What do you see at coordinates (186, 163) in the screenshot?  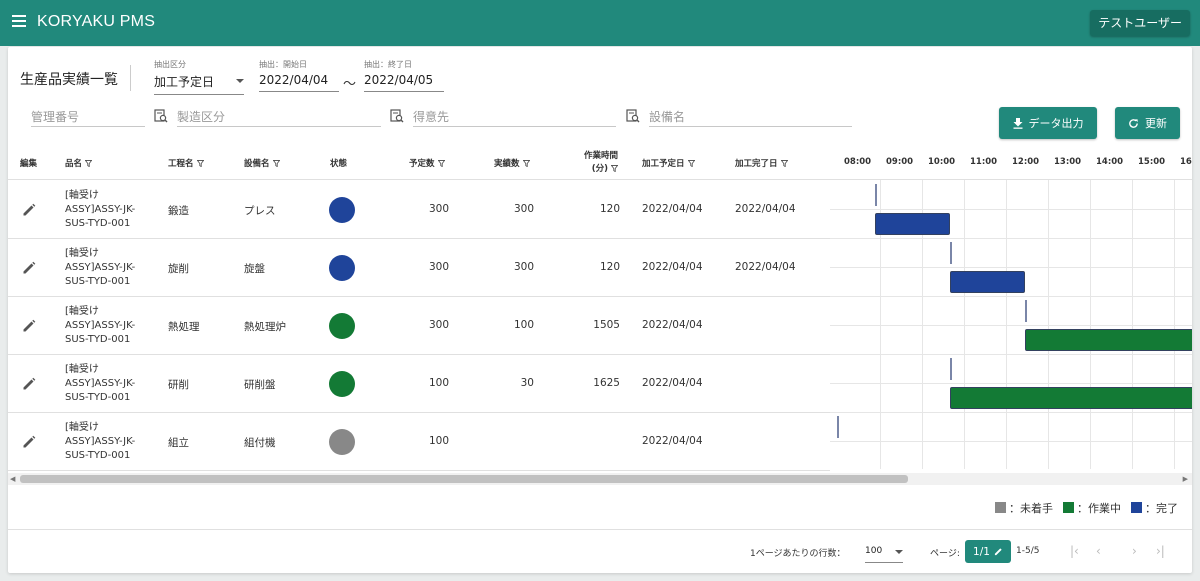 I see `header-process: 工程名` at bounding box center [186, 163].